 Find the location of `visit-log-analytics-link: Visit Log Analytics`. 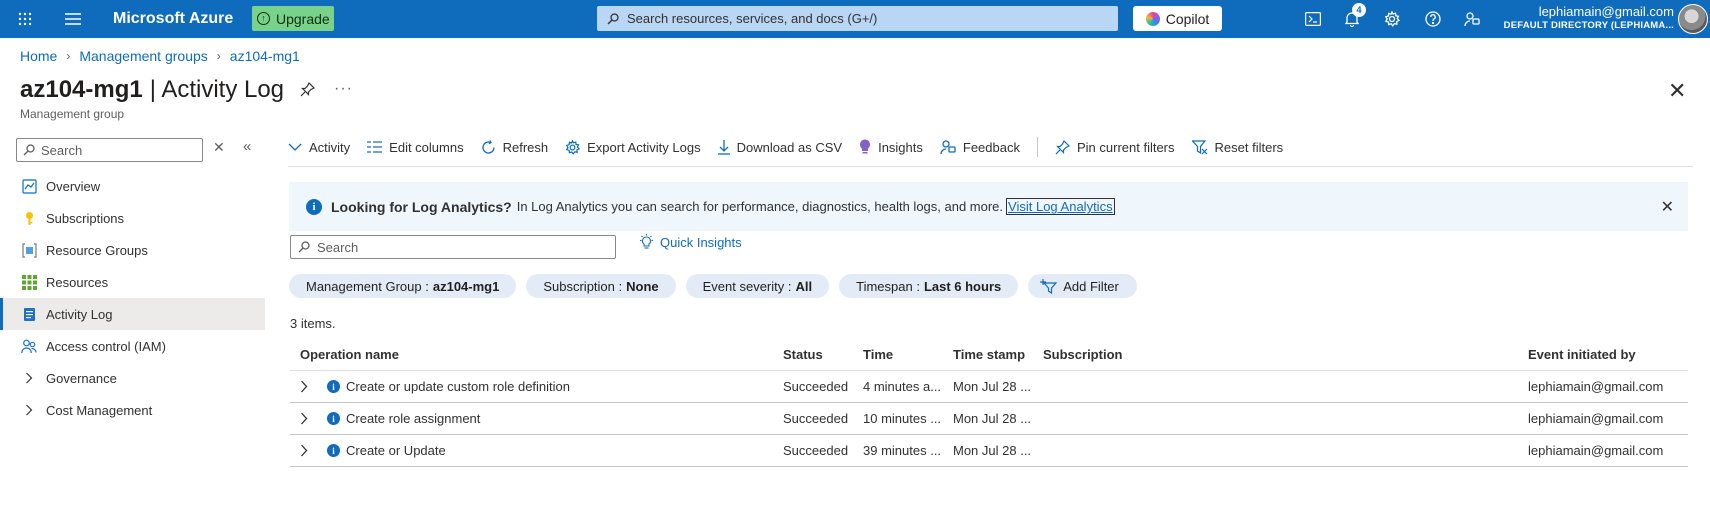

visit-log-analytics-link: Visit Log Analytics is located at coordinates (1060, 206).